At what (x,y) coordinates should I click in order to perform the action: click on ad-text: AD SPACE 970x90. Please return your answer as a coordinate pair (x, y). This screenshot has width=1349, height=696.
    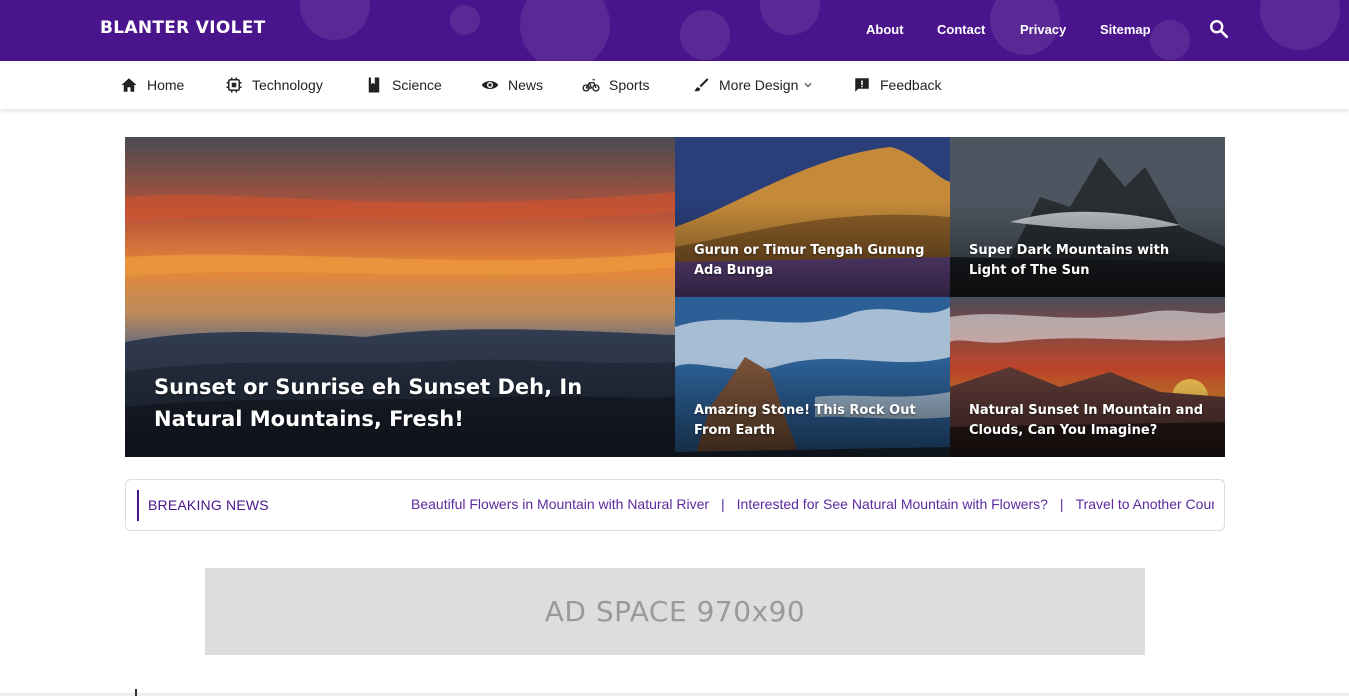
    Looking at the image, I should click on (675, 611).